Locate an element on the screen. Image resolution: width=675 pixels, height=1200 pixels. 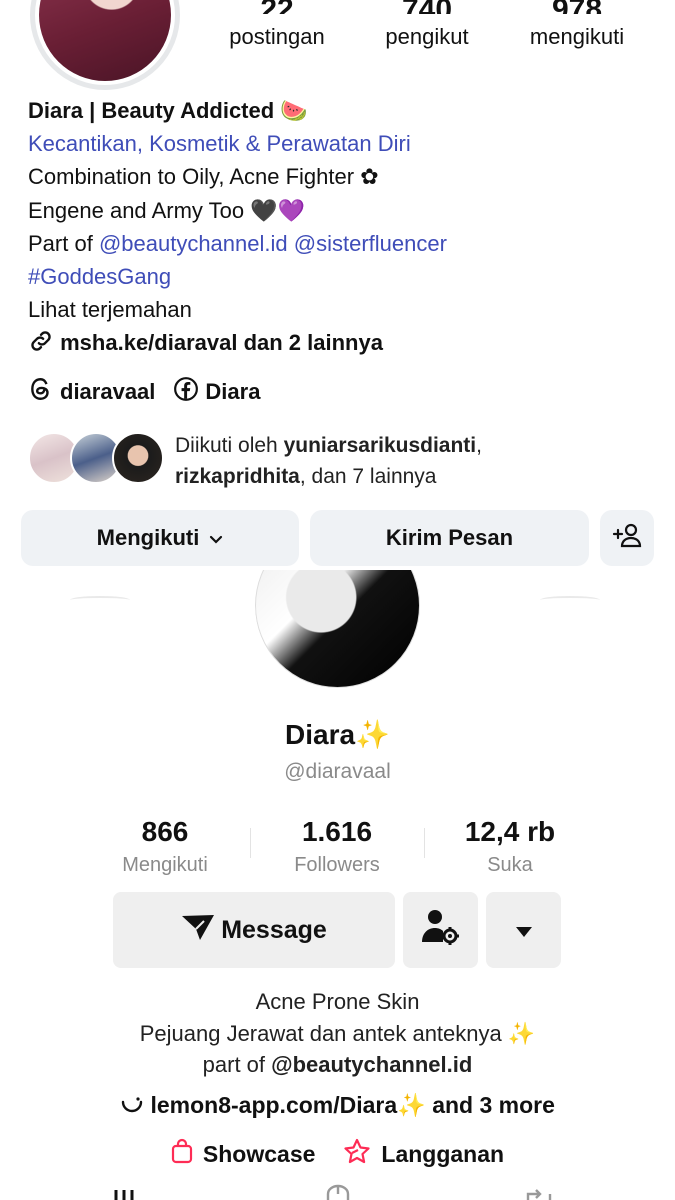
posts-count: 22 is located at coordinates (277, 7).